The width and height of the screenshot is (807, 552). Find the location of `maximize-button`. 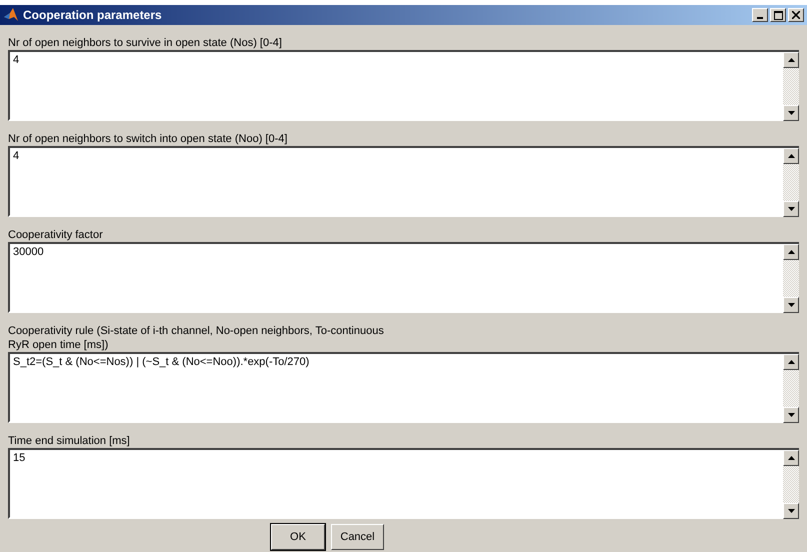

maximize-button is located at coordinates (778, 15).